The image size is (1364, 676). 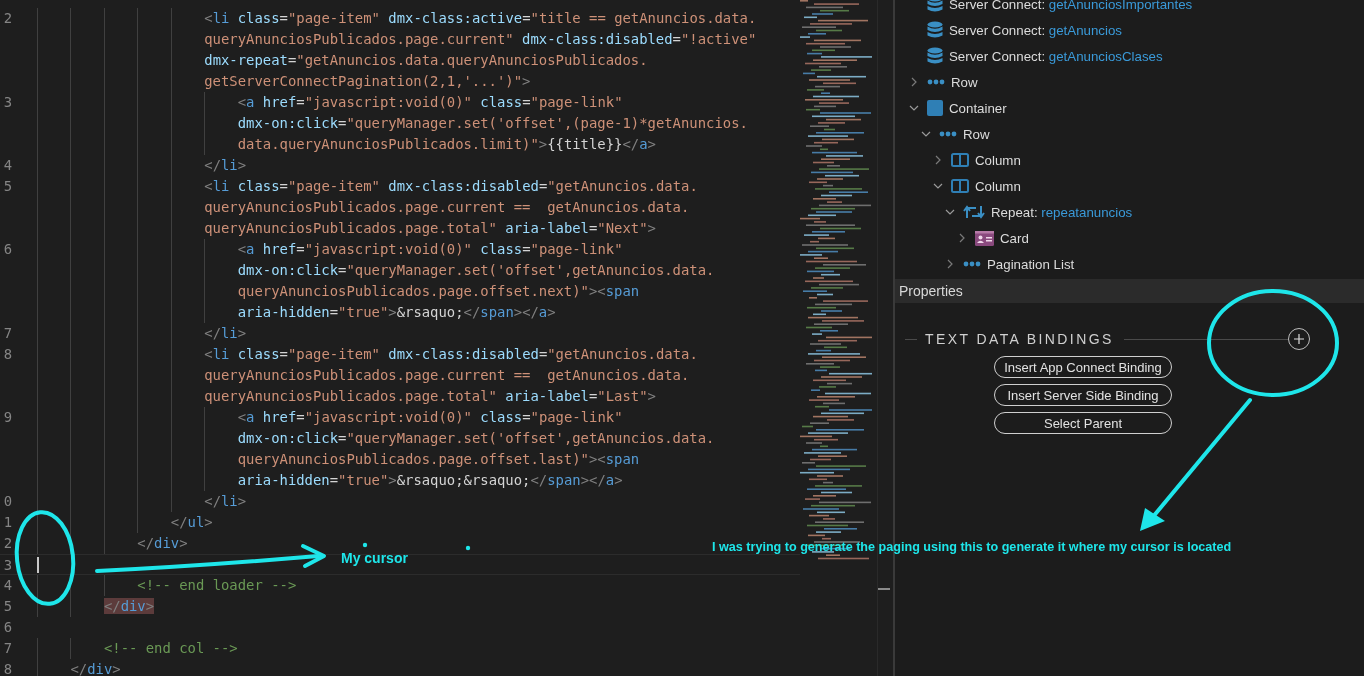 I want to click on code-line: queryAnunciosPublicados.page.offset.last)"><span, so click(x=400, y=459).